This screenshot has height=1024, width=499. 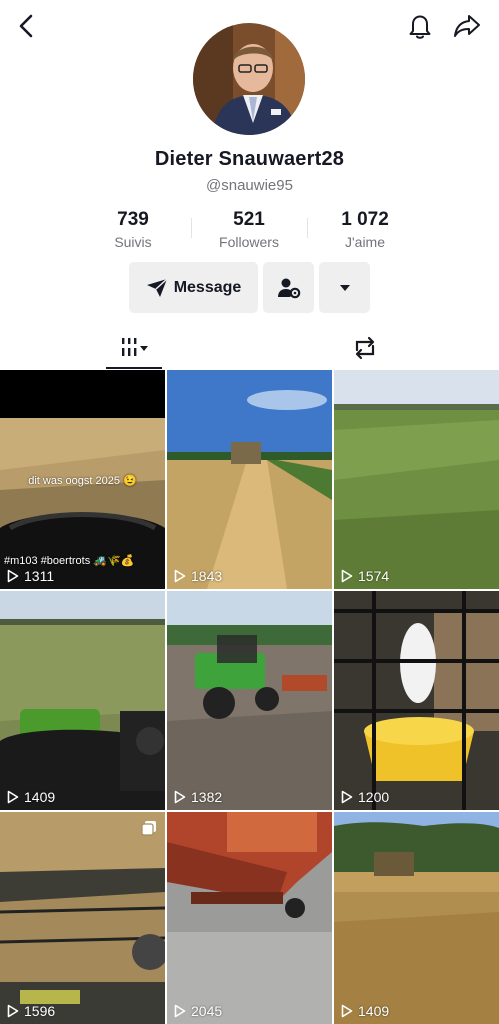 I want to click on view-count: 1843, so click(x=198, y=576).